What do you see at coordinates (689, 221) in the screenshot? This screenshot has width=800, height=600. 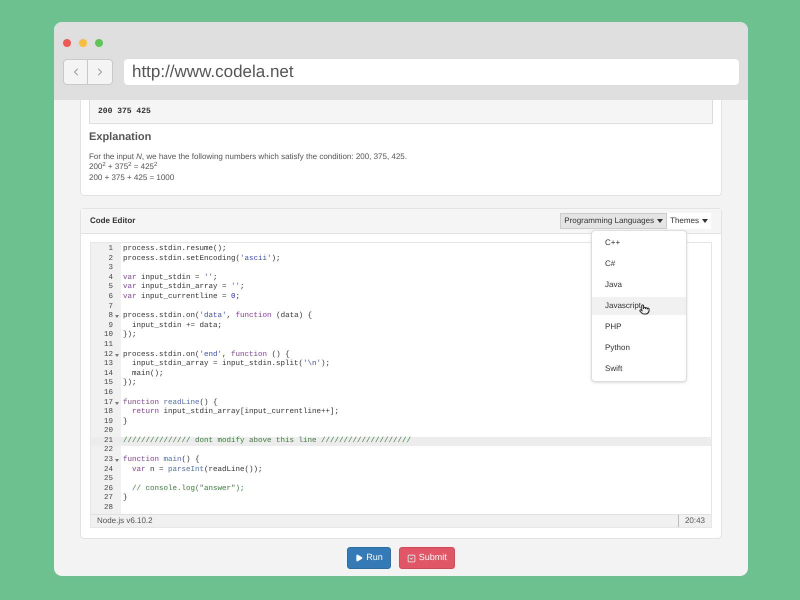 I see `dropdown-toggle: Themes` at bounding box center [689, 221].